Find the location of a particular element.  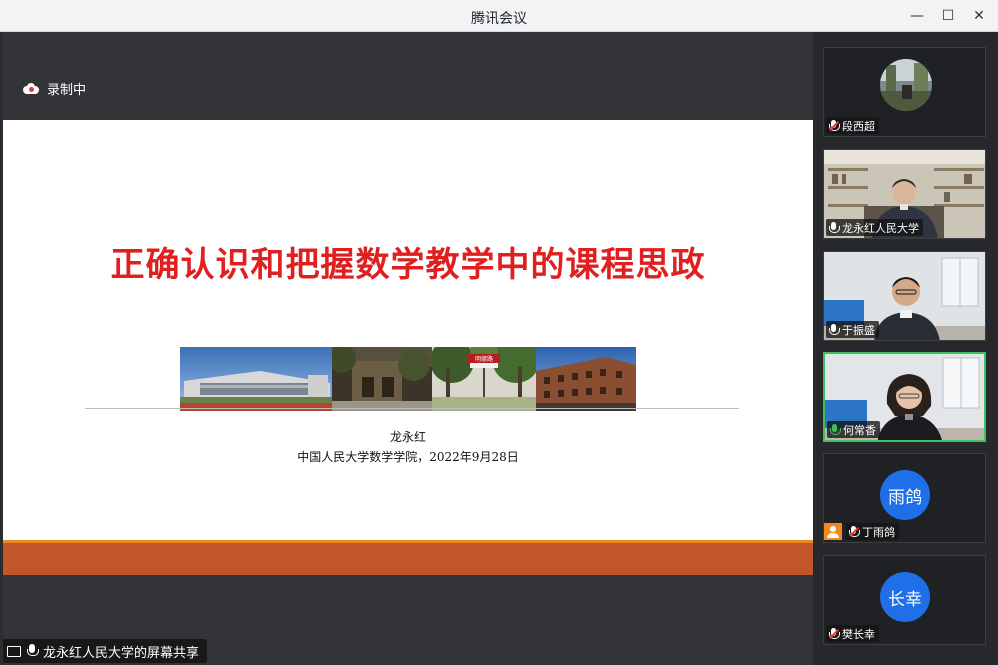

participant-tile: 雨鸽 丁雨鸽 is located at coordinates (904, 498).